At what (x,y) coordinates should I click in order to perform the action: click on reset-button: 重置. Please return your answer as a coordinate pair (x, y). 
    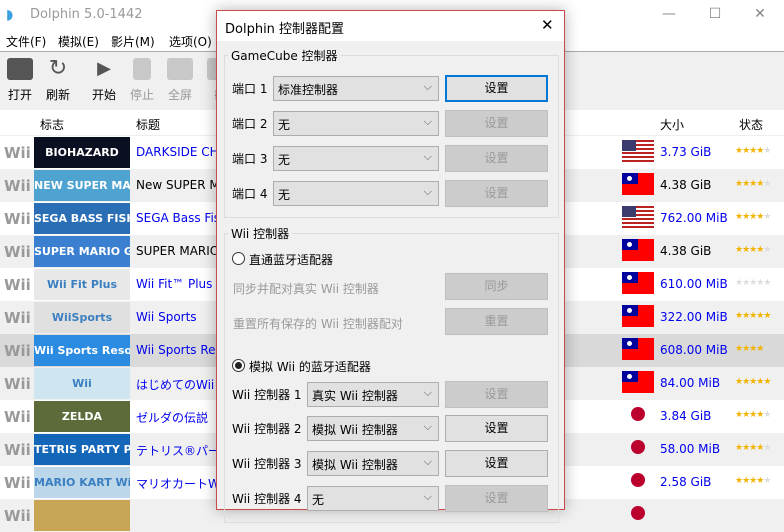
    Looking at the image, I should click on (496, 321).